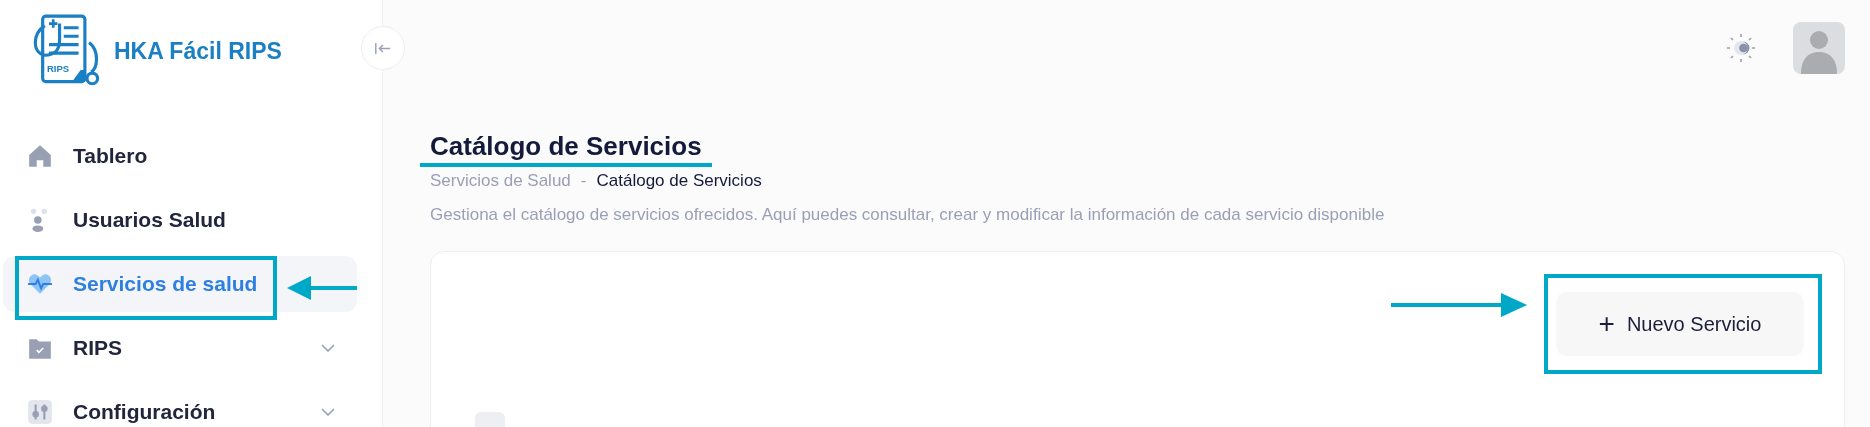  What do you see at coordinates (1741, 47) in the screenshot?
I see `theme-toggle-icon` at bounding box center [1741, 47].